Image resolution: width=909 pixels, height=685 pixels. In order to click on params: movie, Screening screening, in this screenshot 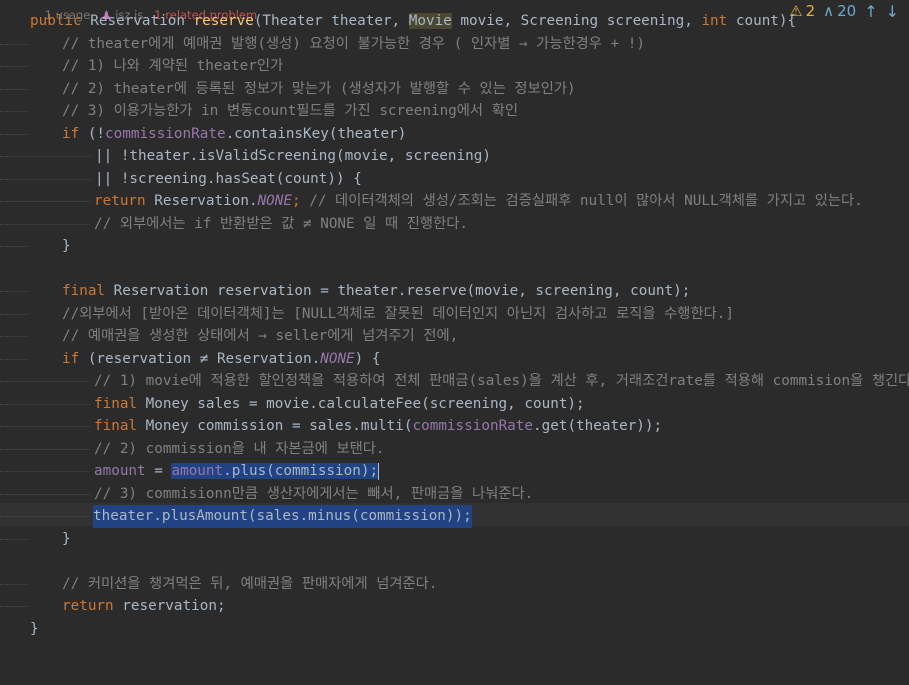, I will do `click(576, 21)`.